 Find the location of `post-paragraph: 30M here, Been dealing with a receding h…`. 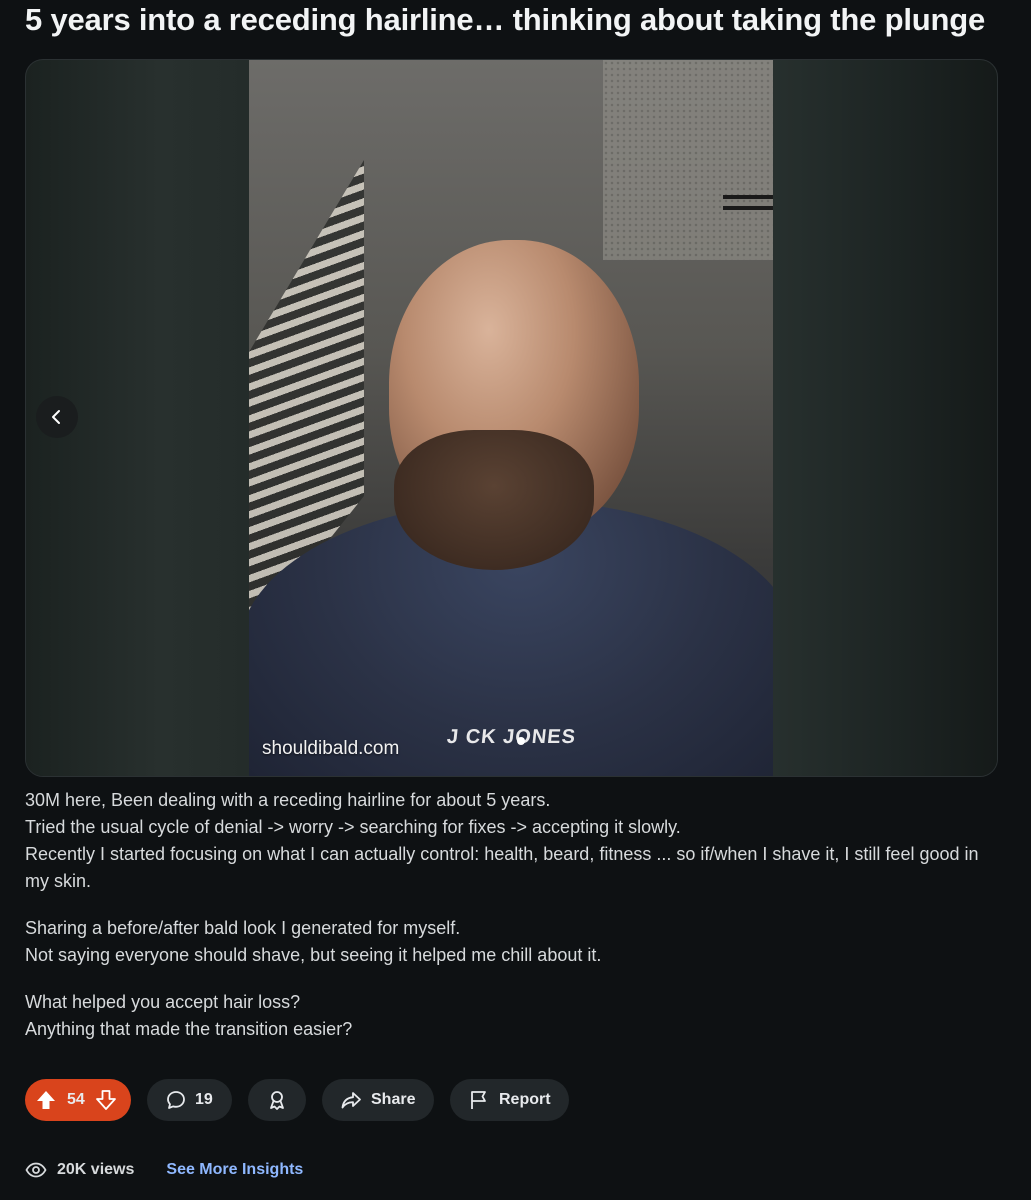

post-paragraph: 30M here, Been dealing with a receding h… is located at coordinates (502, 840).